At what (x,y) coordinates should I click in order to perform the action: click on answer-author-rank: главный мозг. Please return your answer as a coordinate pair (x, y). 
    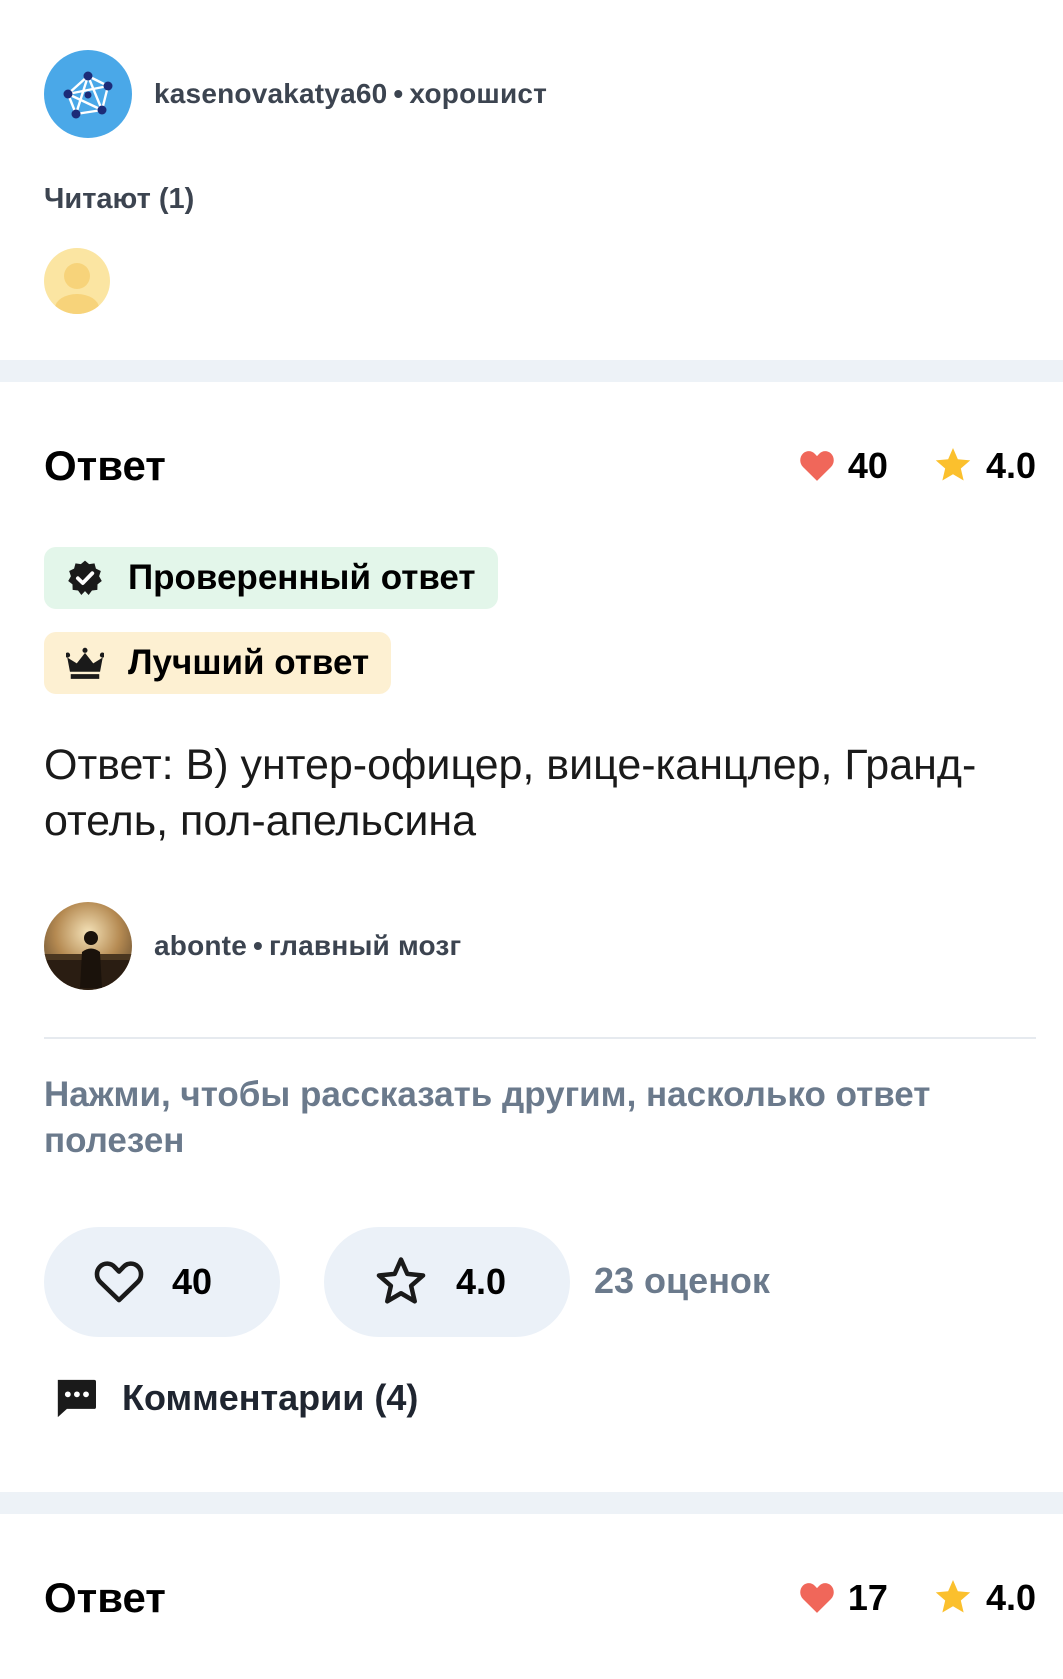
    Looking at the image, I should click on (365, 945).